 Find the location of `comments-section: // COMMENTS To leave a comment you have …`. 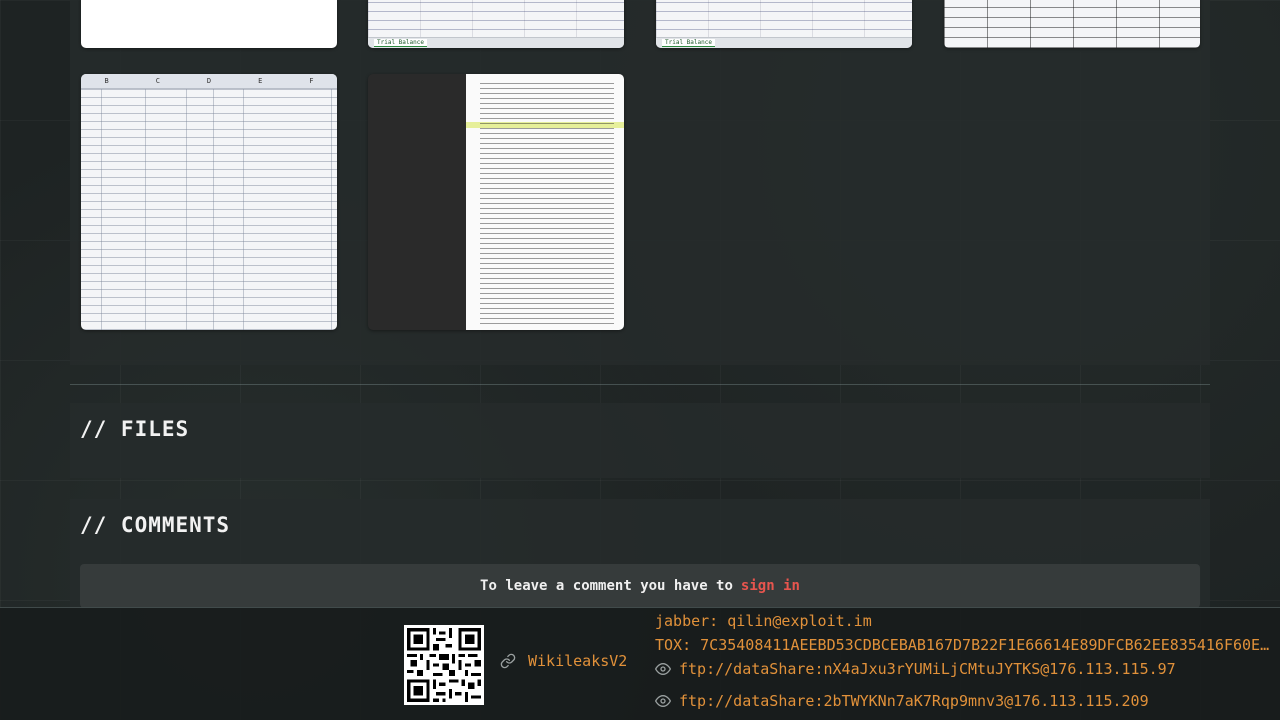

comments-section: // COMMENTS To leave a comment you have … is located at coordinates (640, 554).